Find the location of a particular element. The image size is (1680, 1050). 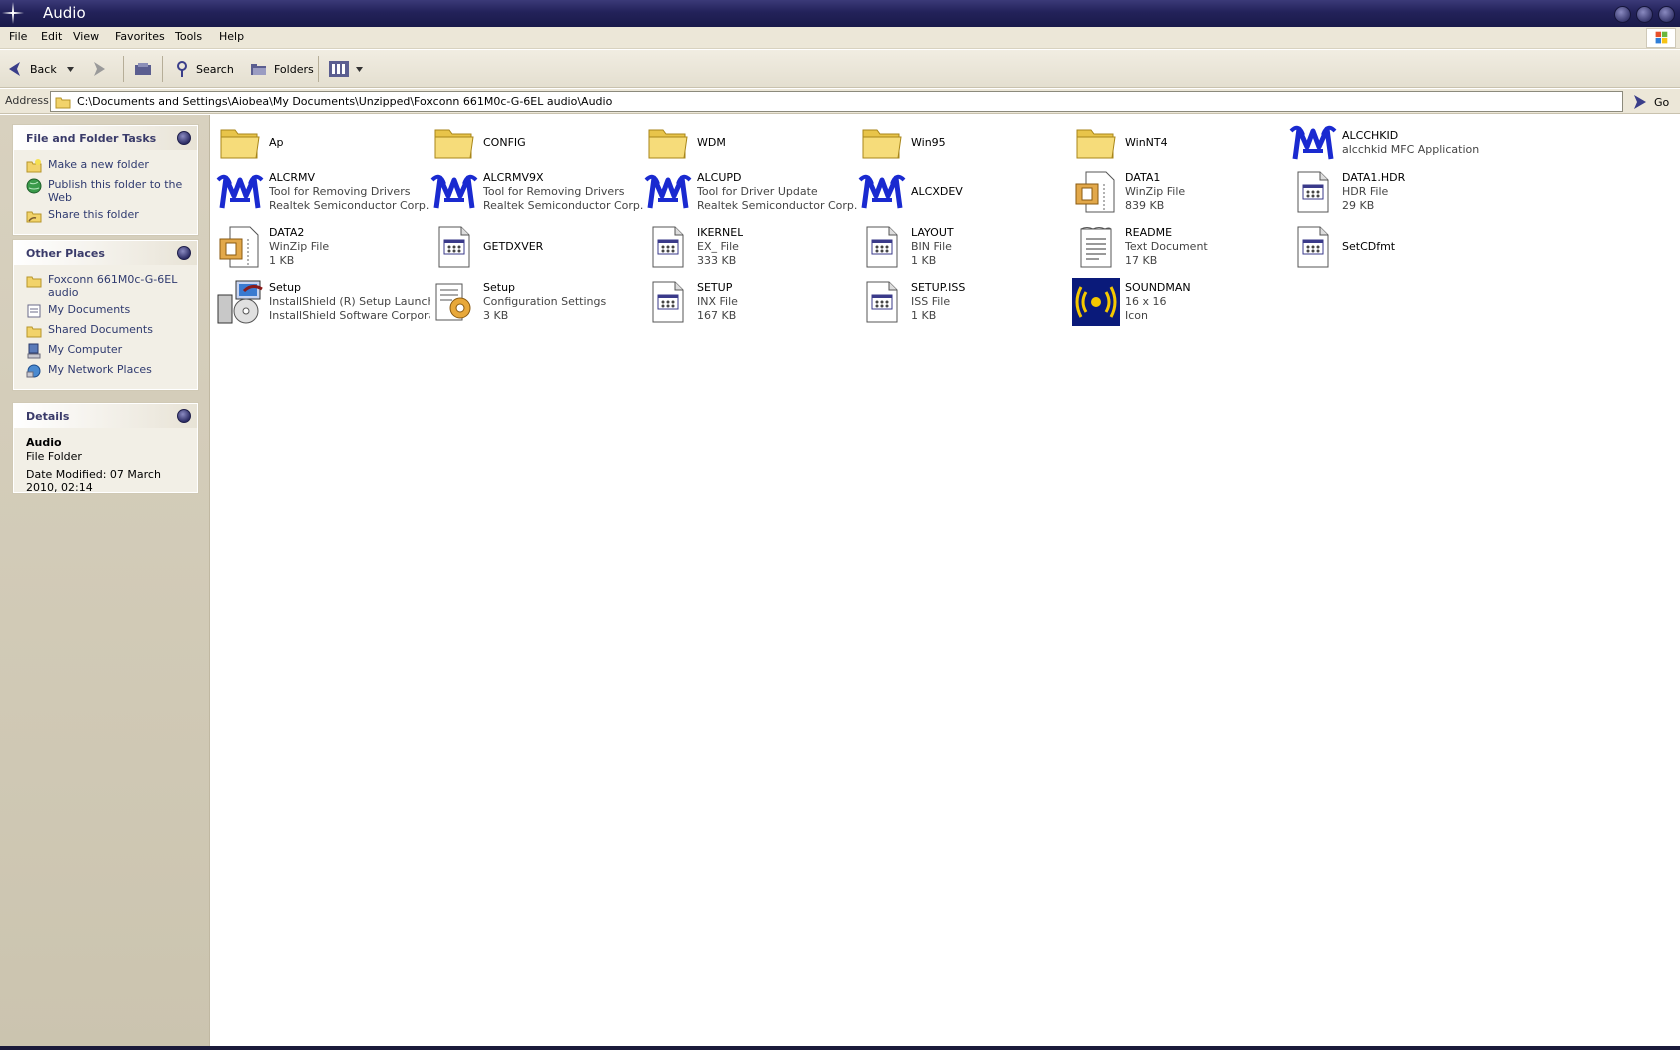

share-folder-link: Share this folder is located at coordinates (111, 216).